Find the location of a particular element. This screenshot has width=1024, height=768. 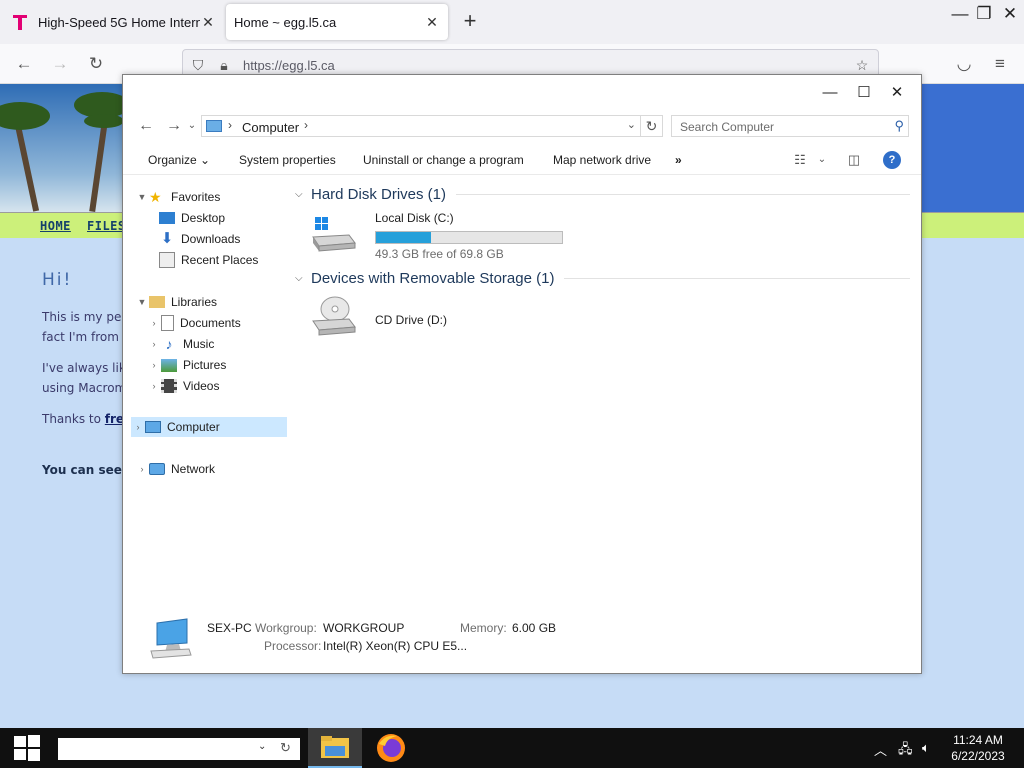

restore-icon: ❐ is located at coordinates (984, 14).